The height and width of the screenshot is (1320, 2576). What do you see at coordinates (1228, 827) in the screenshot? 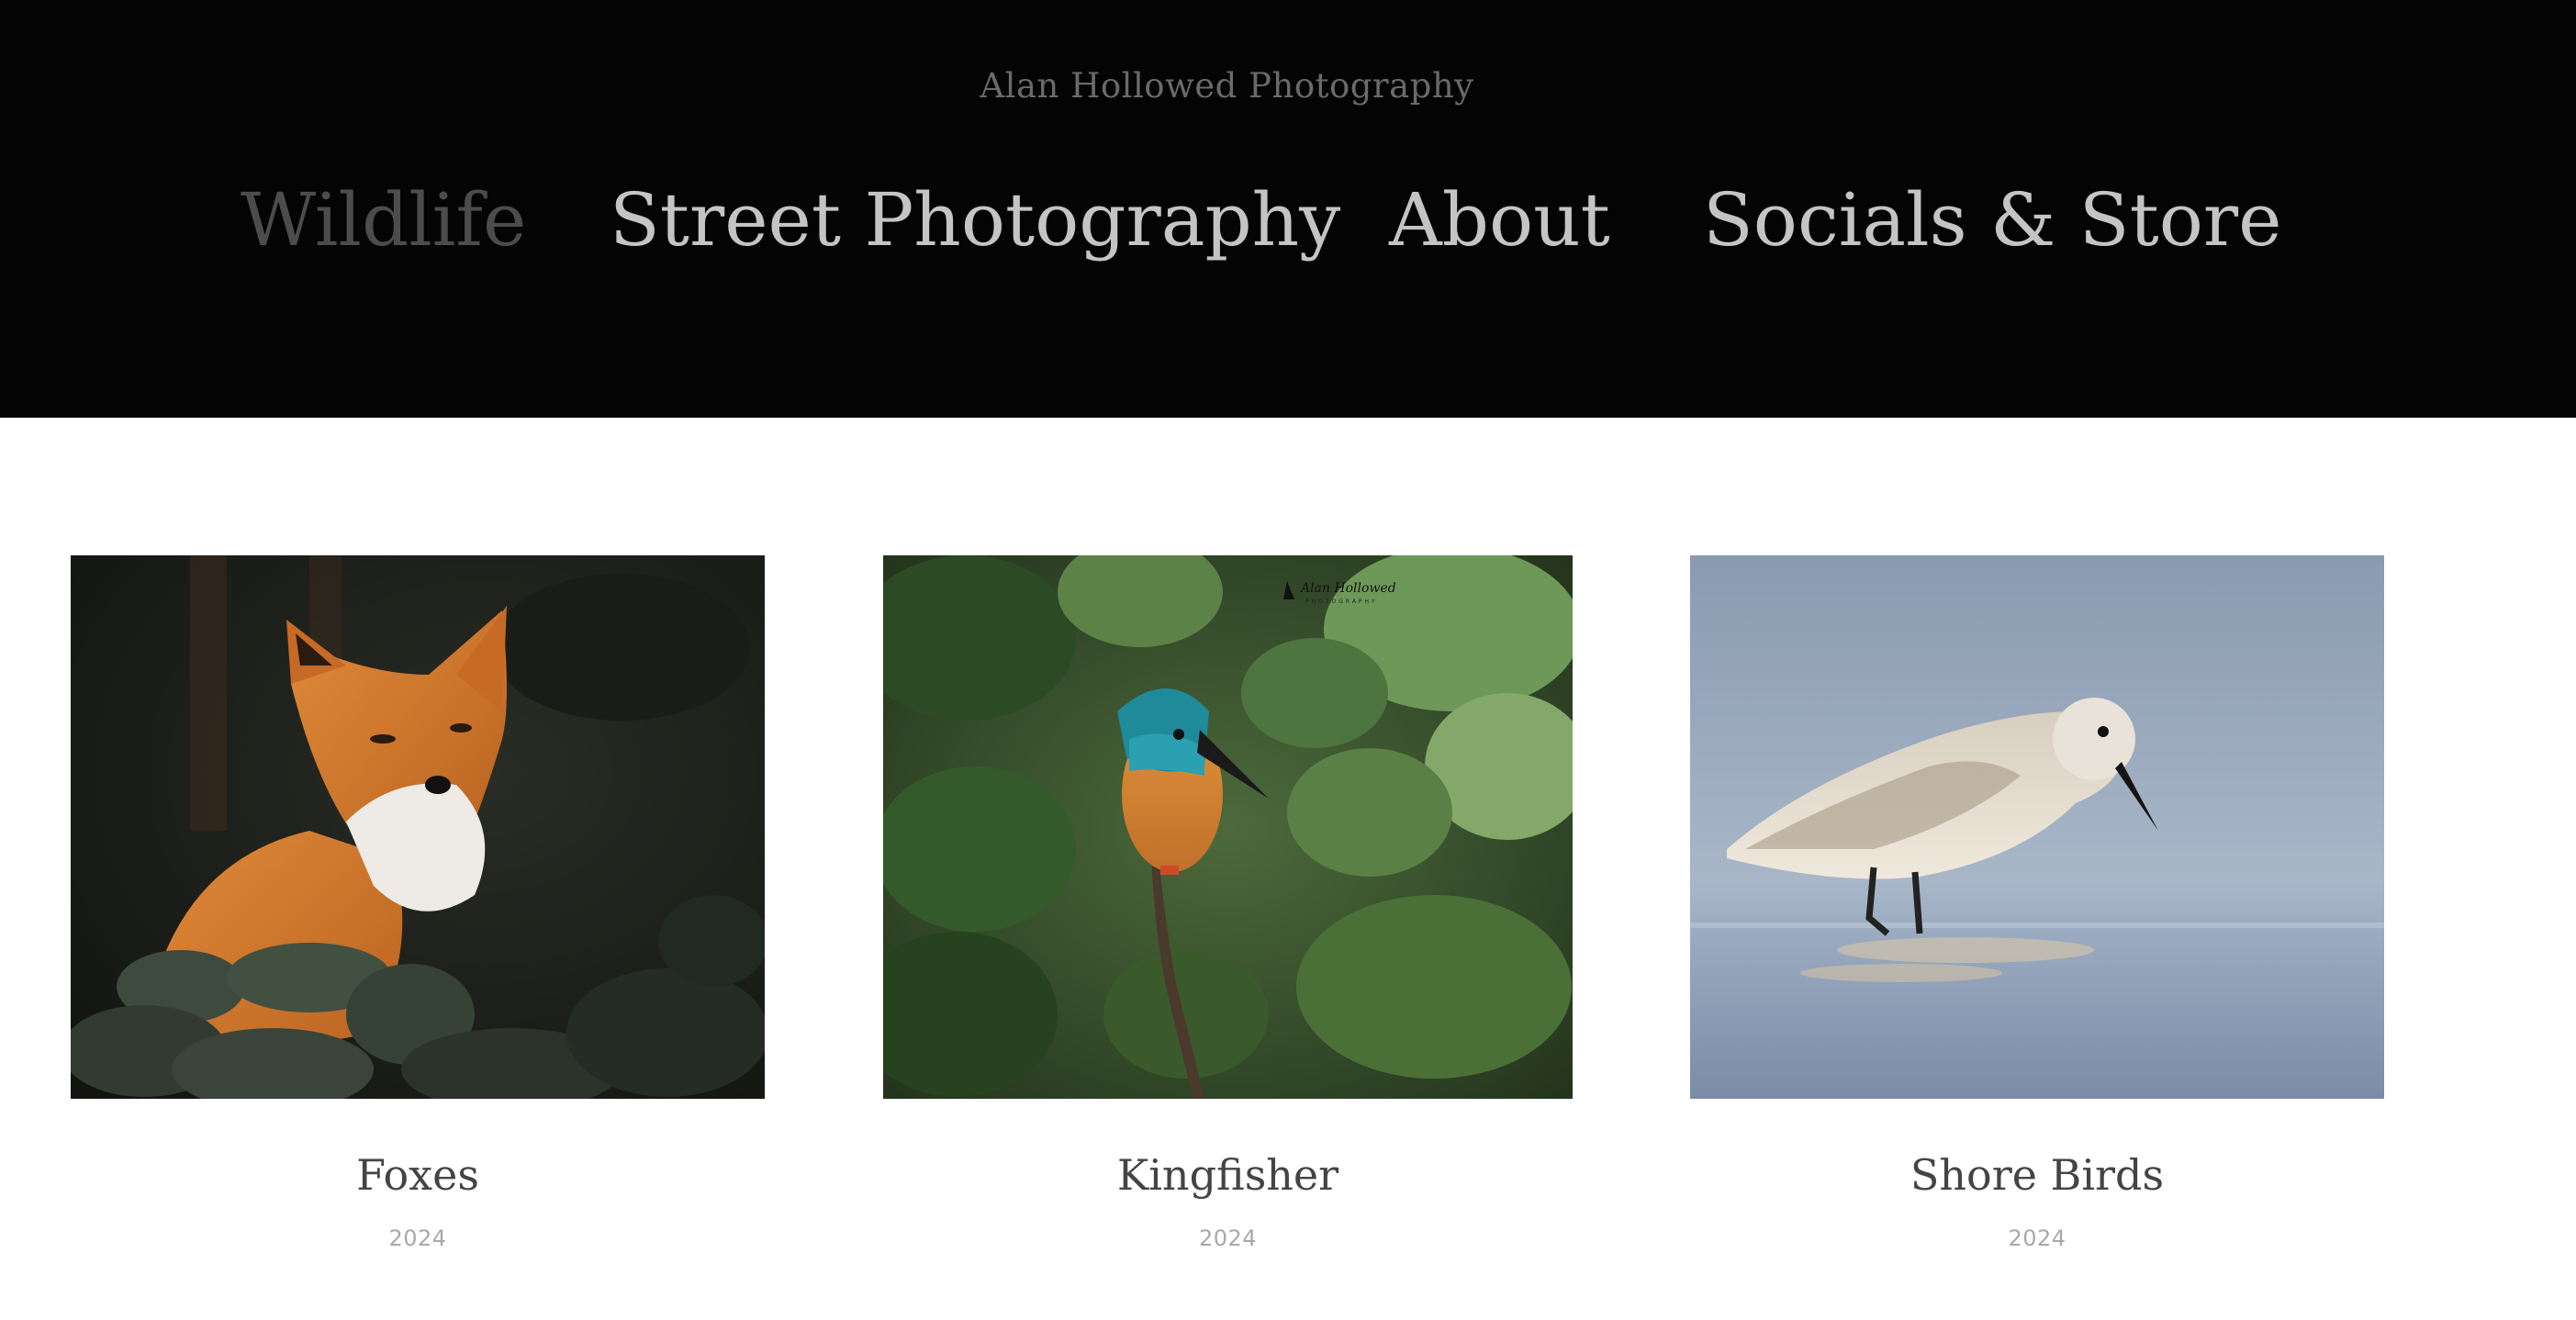
I see `kingfisher-photo: Alan Hollowed PHOTOGRAPHY` at bounding box center [1228, 827].